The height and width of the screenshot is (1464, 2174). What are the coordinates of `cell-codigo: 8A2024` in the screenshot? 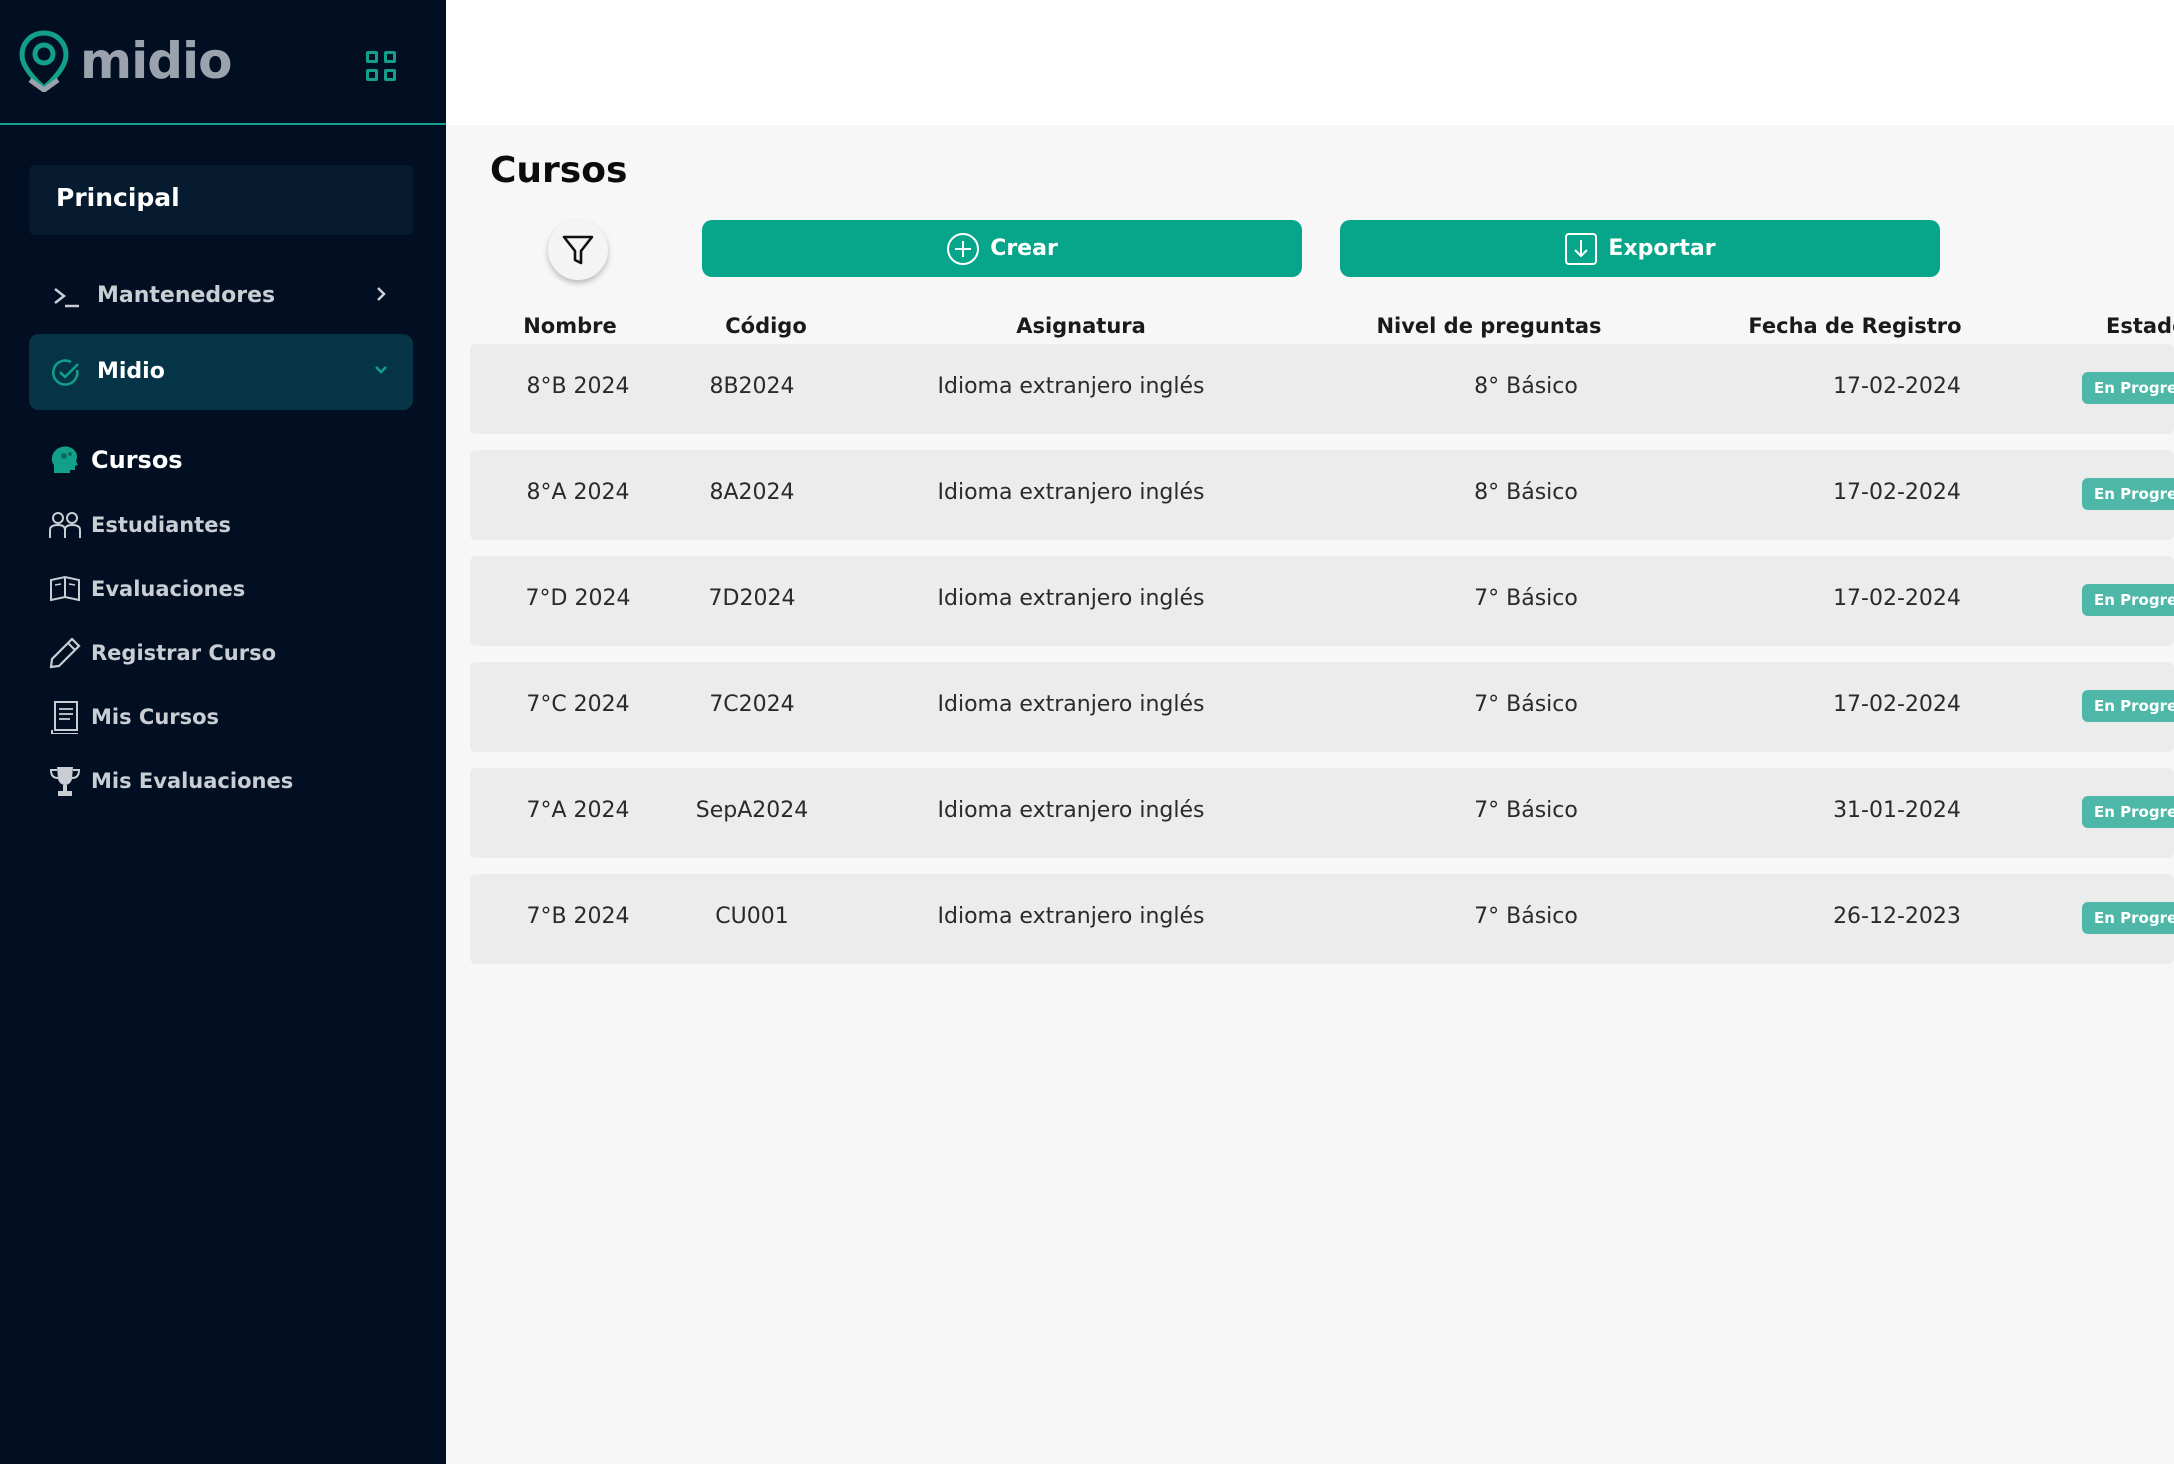 It's located at (752, 492).